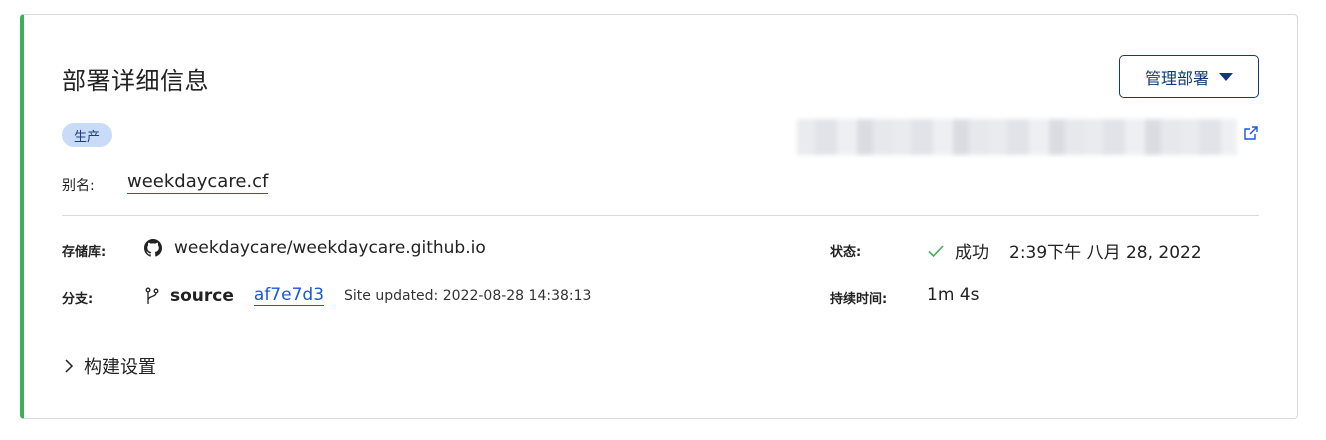  I want to click on status-text: 成功, so click(972, 253).